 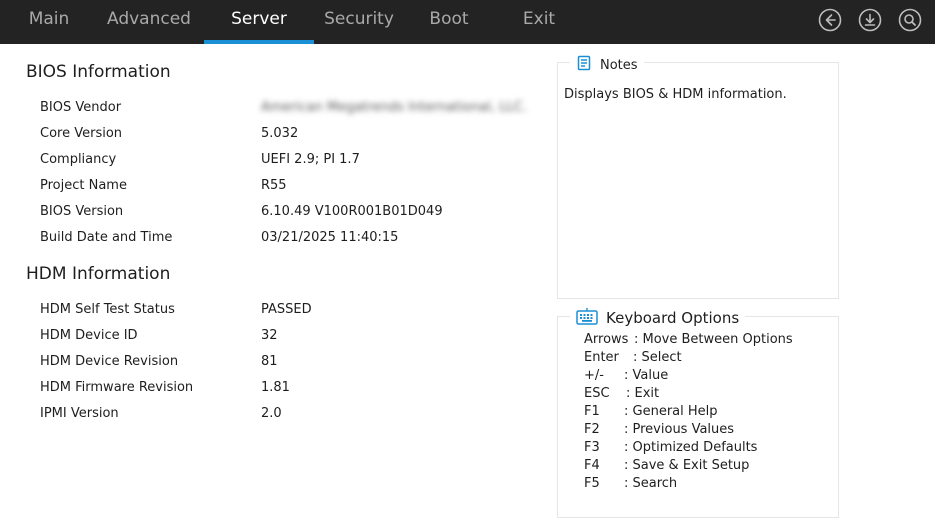 I want to click on project-name-value: R55, so click(x=274, y=185).